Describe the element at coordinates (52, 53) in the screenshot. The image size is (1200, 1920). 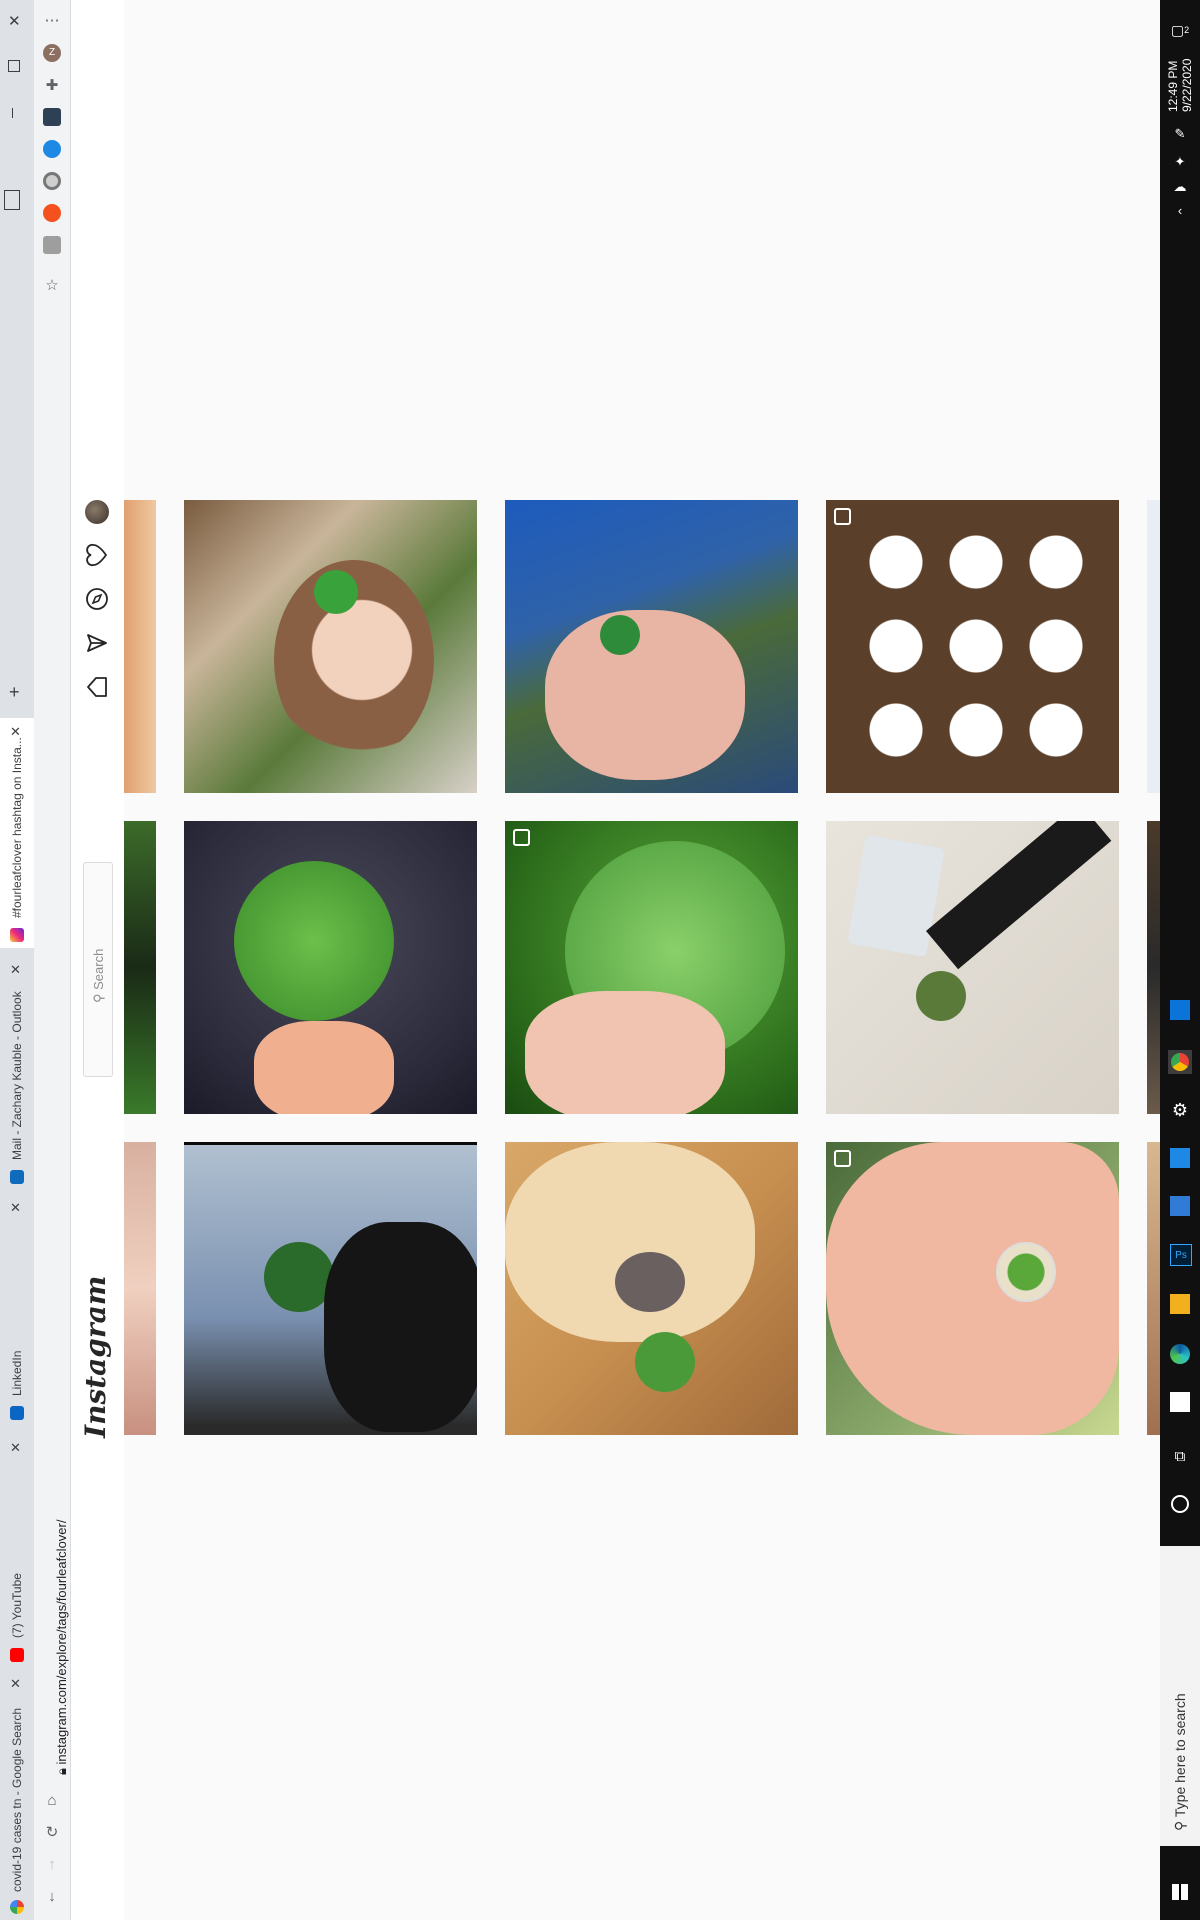
I see `profile-avatar: Z` at that location.